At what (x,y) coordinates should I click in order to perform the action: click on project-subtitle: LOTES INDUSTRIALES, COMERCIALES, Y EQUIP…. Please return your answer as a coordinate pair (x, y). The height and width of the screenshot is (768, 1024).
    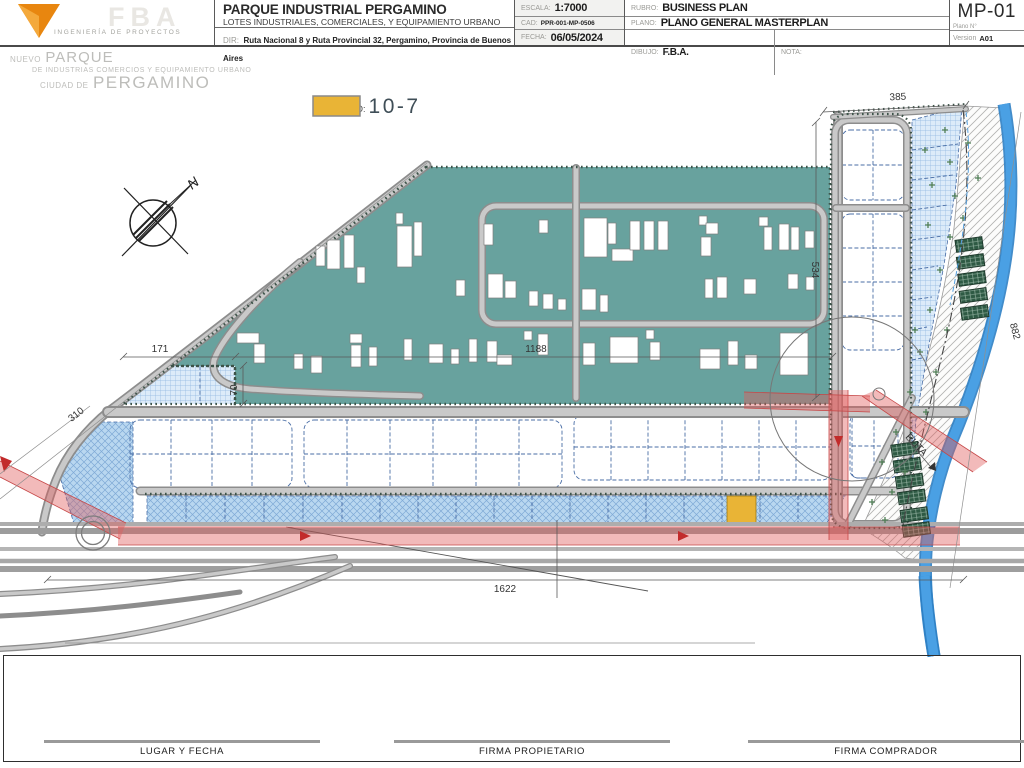
    Looking at the image, I should click on (362, 22).